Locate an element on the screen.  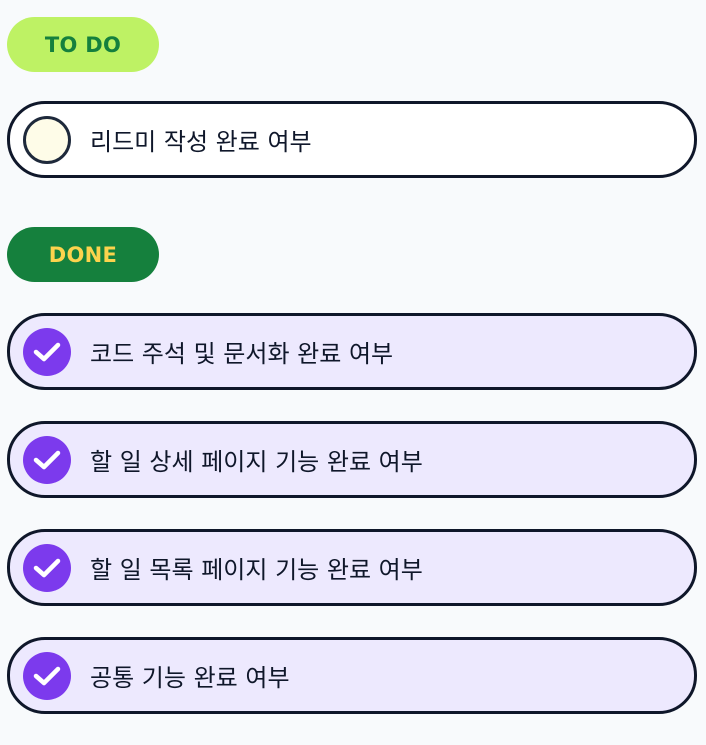
done-item: 코드 주석 및 문서화 완료 여부 is located at coordinates (352, 351).